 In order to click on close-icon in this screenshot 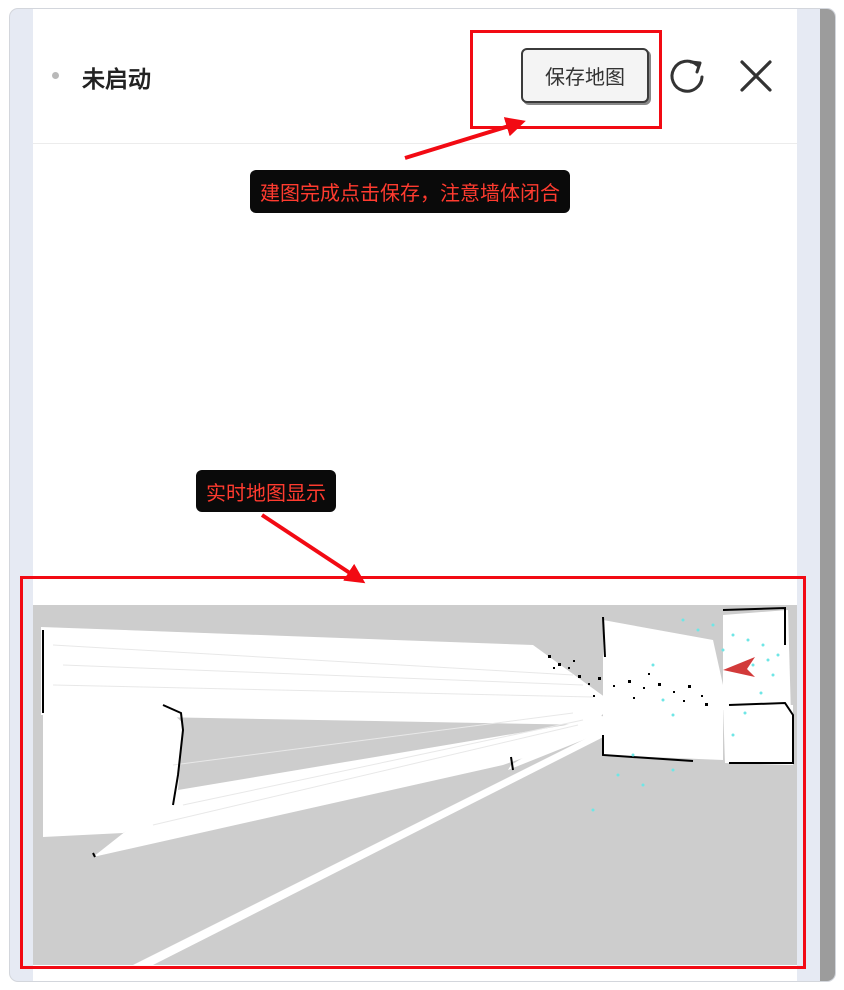, I will do `click(756, 76)`.